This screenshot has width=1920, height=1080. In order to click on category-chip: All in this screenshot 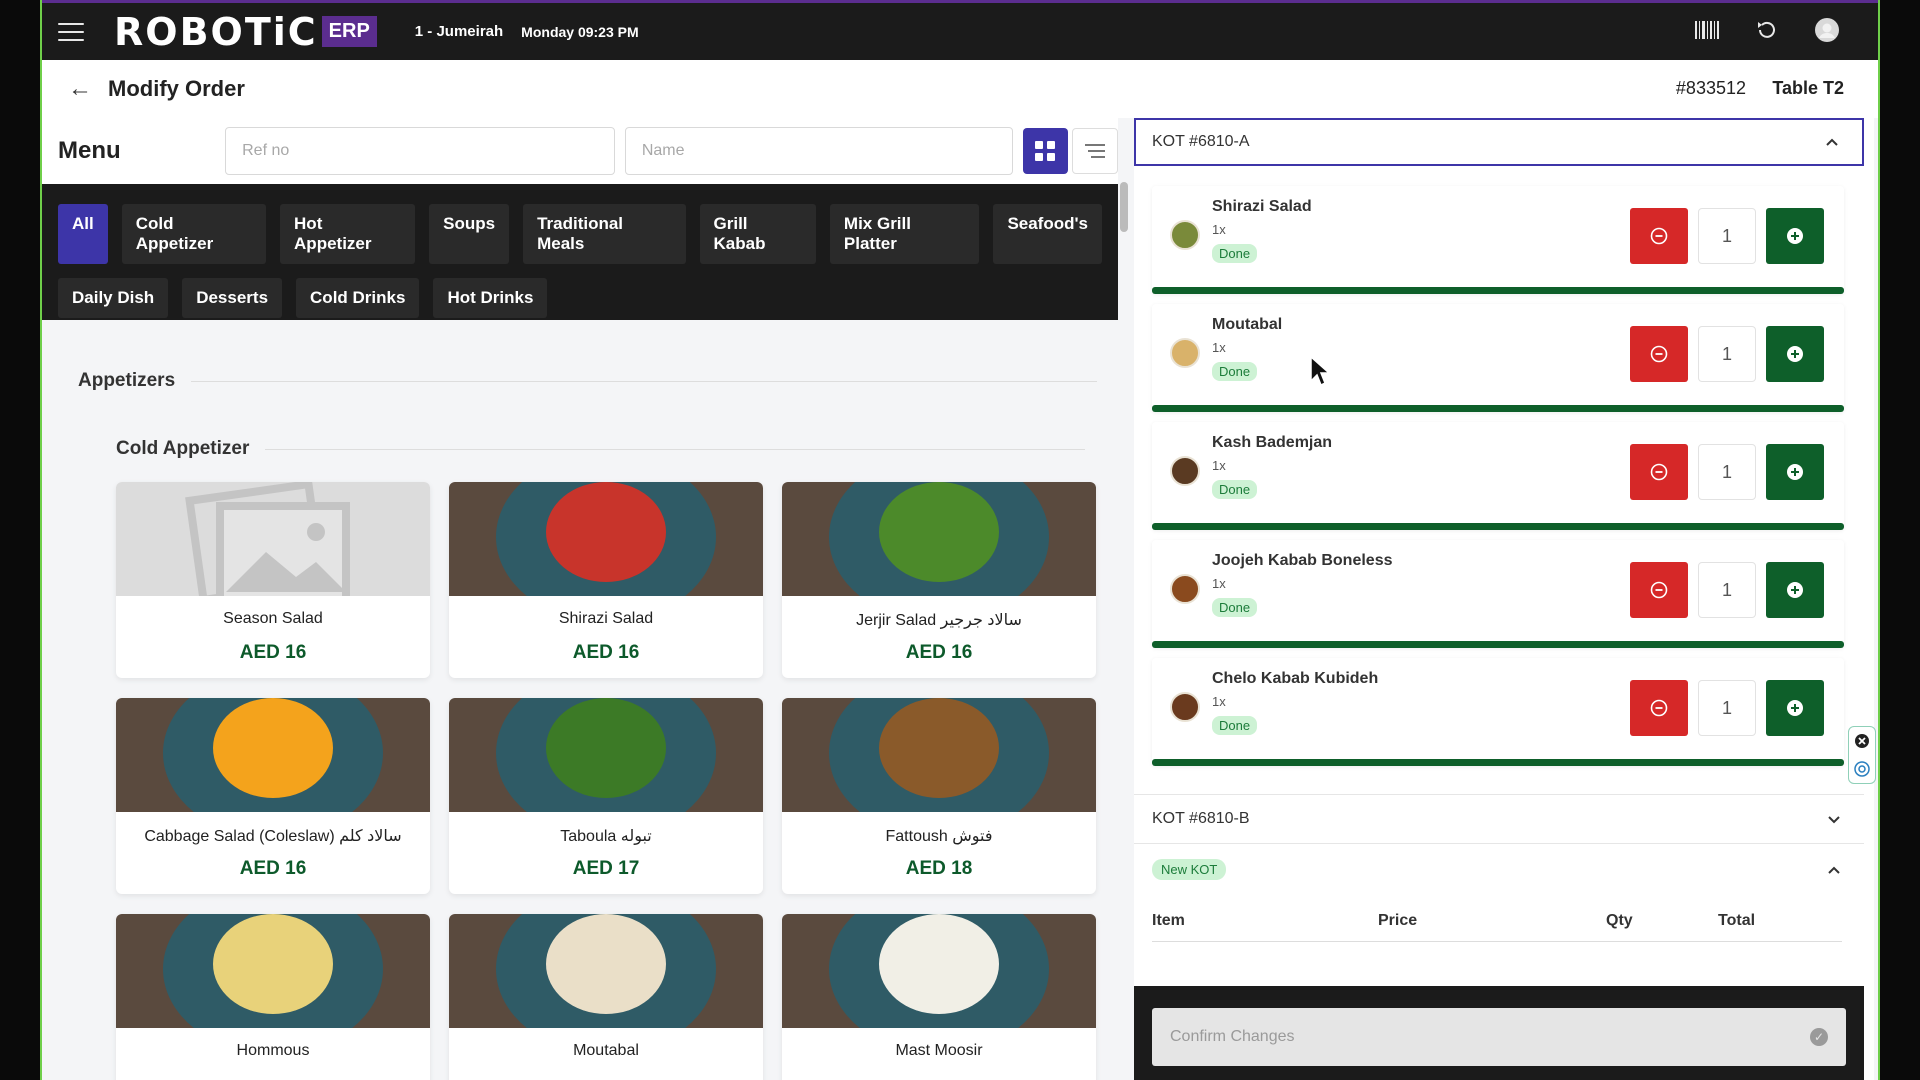, I will do `click(83, 234)`.